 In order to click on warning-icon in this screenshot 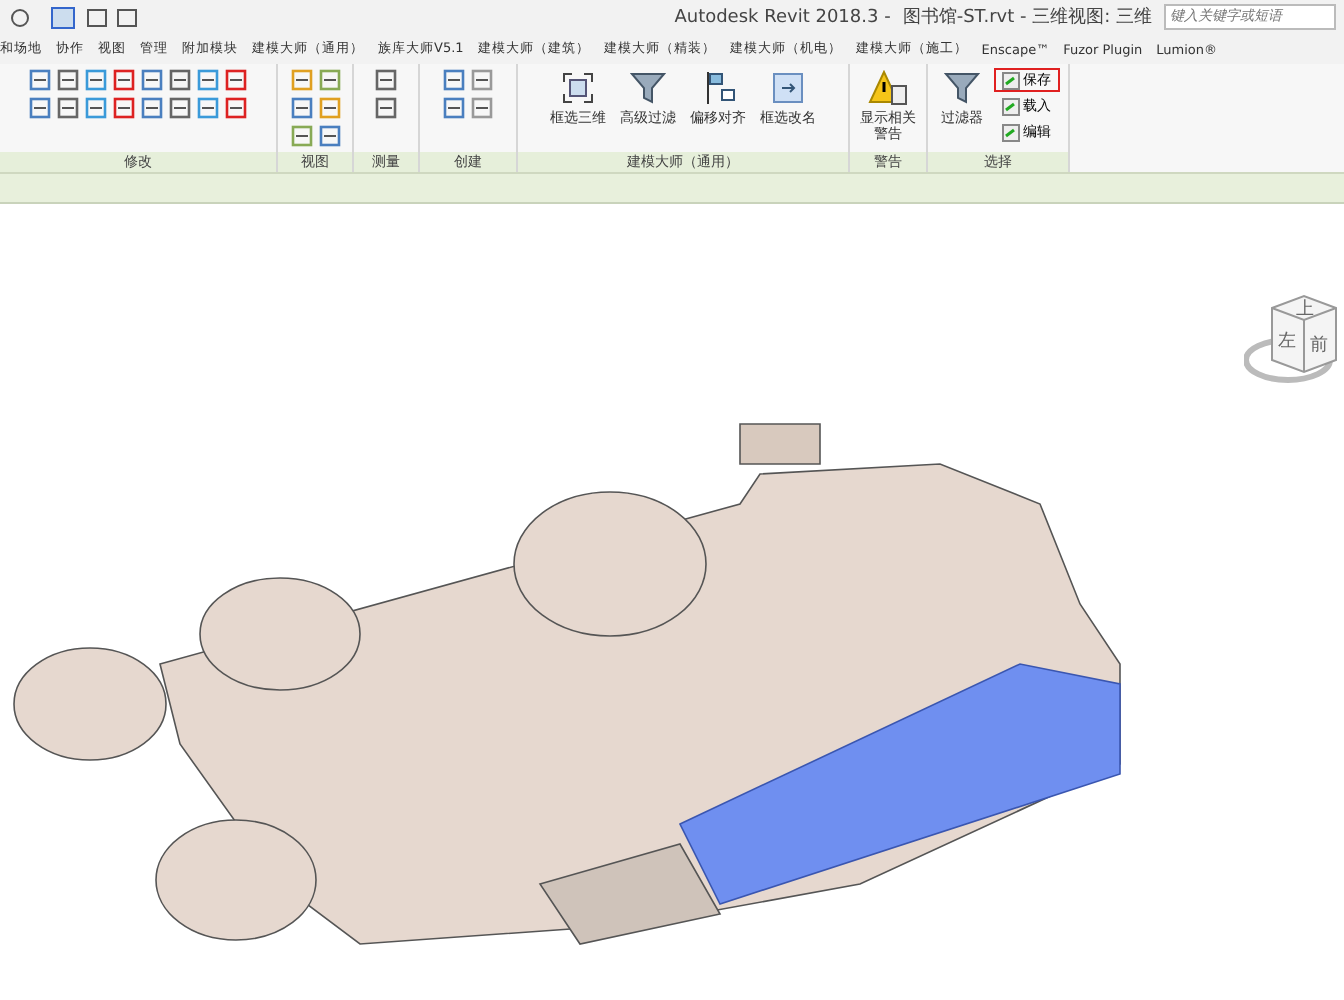, I will do `click(888, 88)`.